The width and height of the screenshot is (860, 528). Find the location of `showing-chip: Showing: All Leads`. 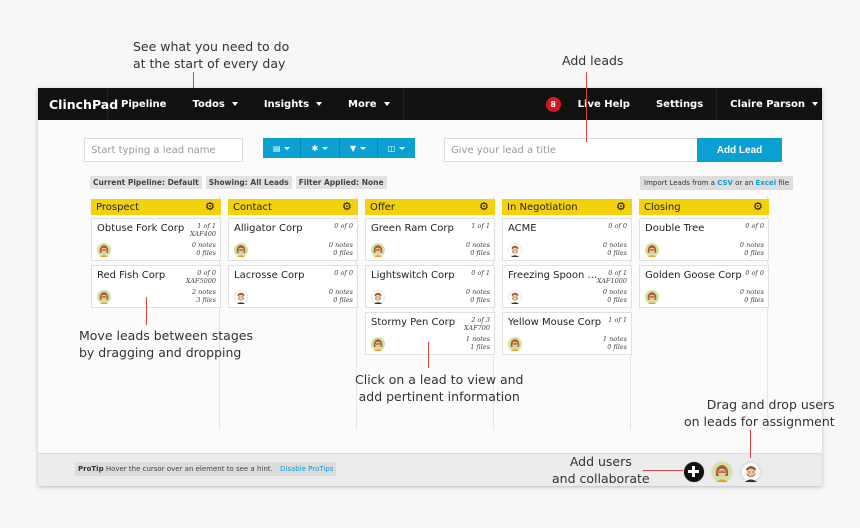

showing-chip: Showing: All Leads is located at coordinates (248, 182).